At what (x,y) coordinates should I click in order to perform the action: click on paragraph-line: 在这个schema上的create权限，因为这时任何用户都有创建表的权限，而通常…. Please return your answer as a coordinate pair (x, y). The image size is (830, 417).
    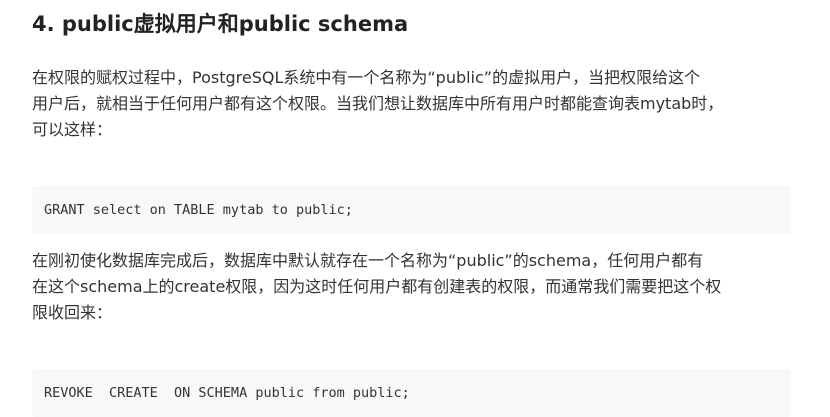
    Looking at the image, I should click on (377, 286).